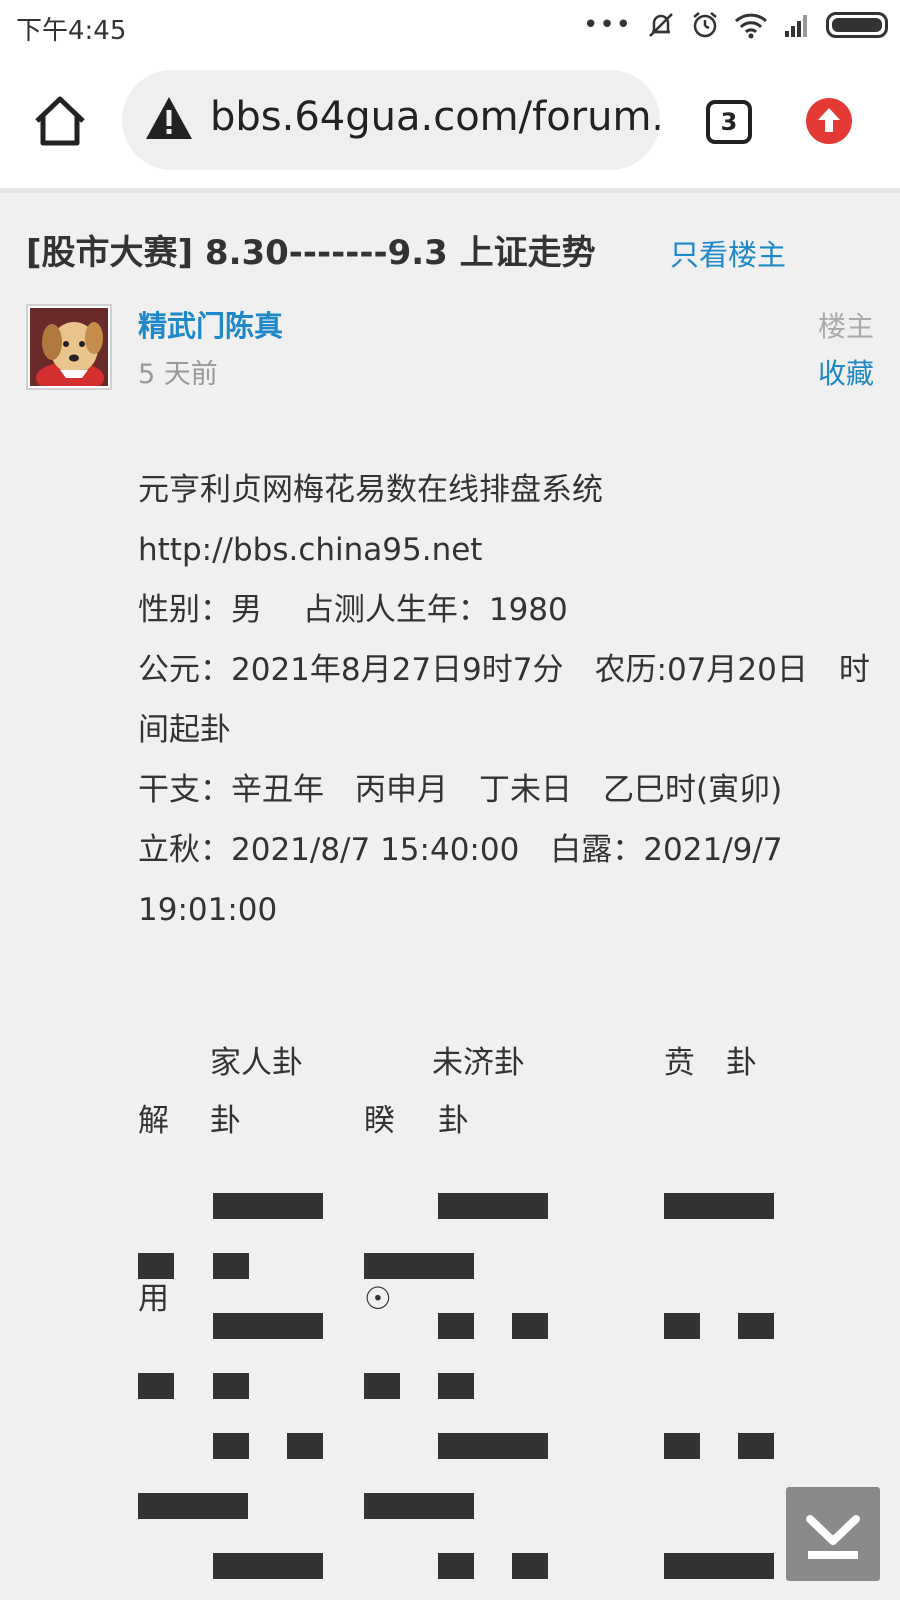 This screenshot has width=900, height=1600. Describe the element at coordinates (833, 1537) in the screenshot. I see `scroll-down-icon` at that location.